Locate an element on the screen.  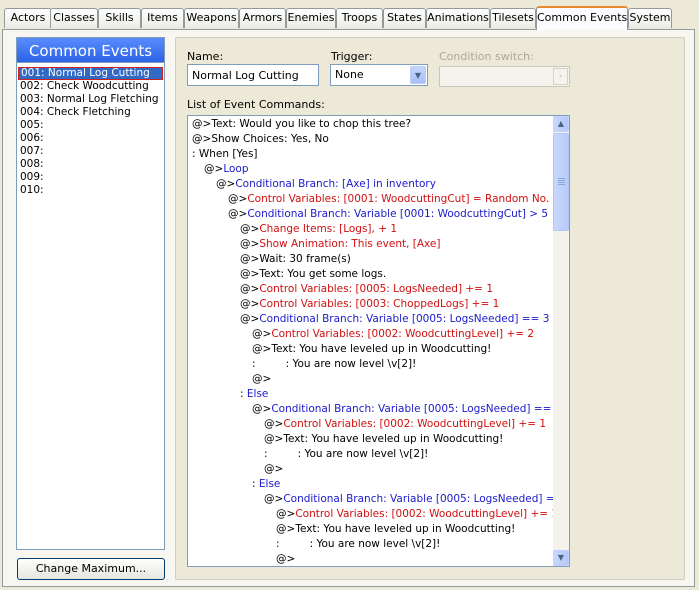
event-command-line: @>Conditional Branch: [Axe] in inventory is located at coordinates (371, 184).